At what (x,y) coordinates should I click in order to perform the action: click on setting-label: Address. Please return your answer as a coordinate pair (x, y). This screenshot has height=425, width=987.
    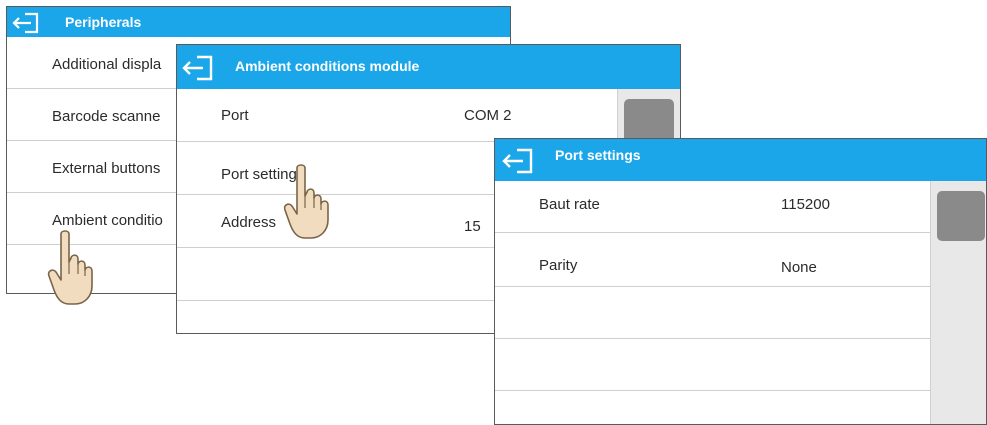
    Looking at the image, I should click on (249, 222).